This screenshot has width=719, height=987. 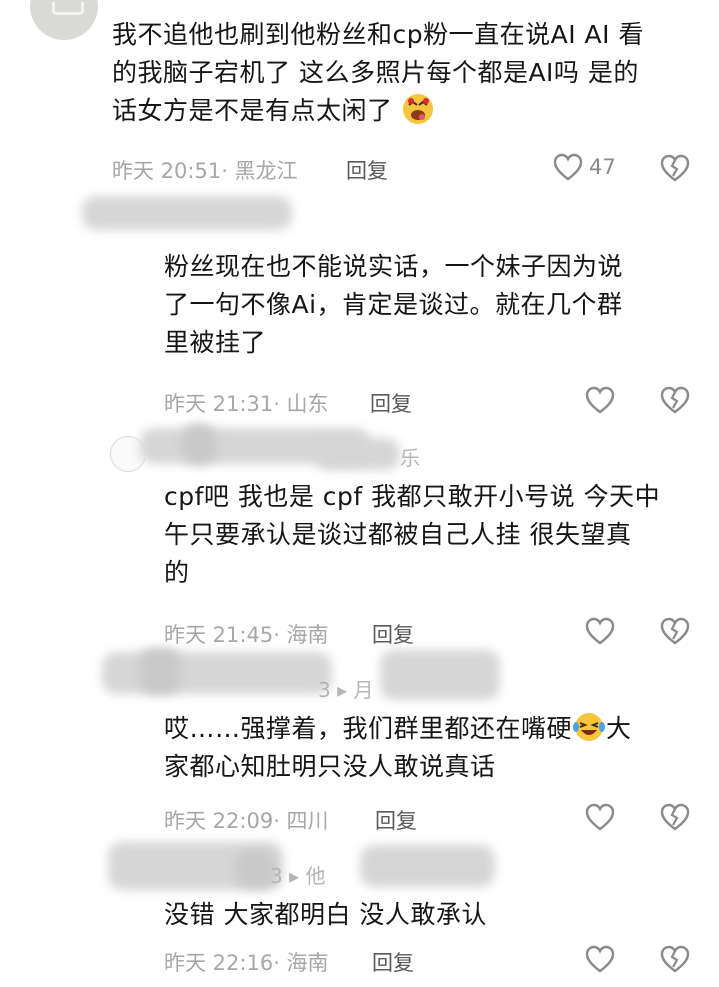 I want to click on comment-line: 我不追他也刷到他粉丝和cp粉一直在说AI AI 看, so click(x=378, y=34).